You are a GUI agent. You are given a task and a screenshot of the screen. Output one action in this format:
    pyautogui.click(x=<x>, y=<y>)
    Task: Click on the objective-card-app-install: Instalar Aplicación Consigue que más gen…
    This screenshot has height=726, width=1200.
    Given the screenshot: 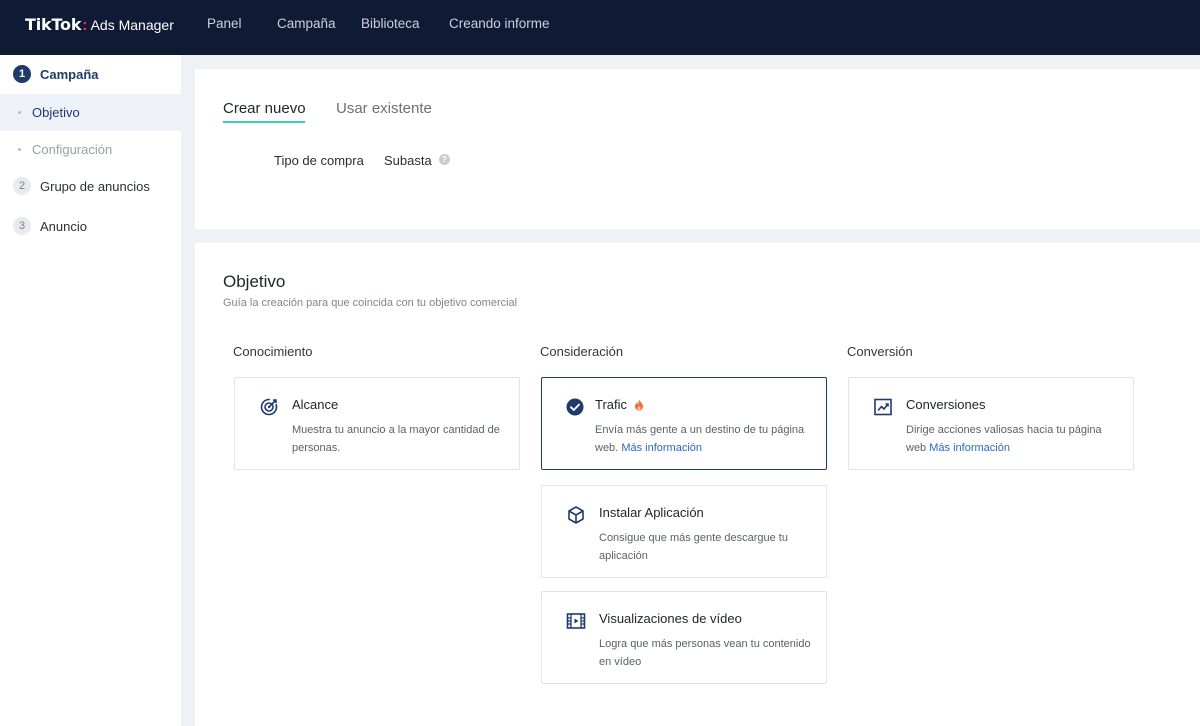 What is the action you would take?
    pyautogui.click(x=684, y=531)
    